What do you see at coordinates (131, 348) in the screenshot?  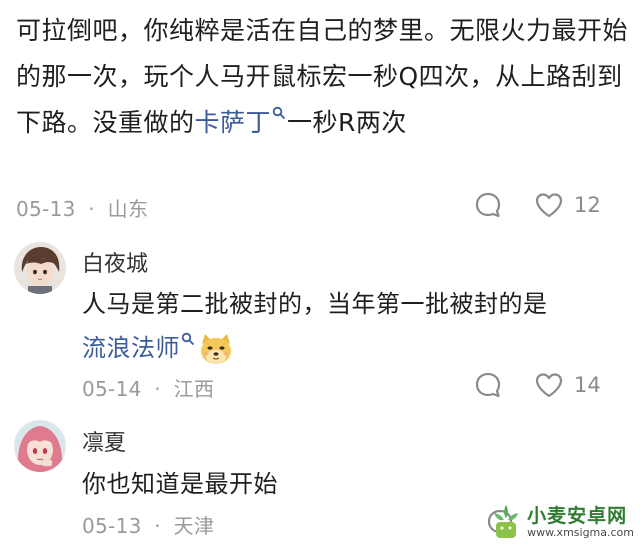 I see `nomad-mage-link: 流浪法师` at bounding box center [131, 348].